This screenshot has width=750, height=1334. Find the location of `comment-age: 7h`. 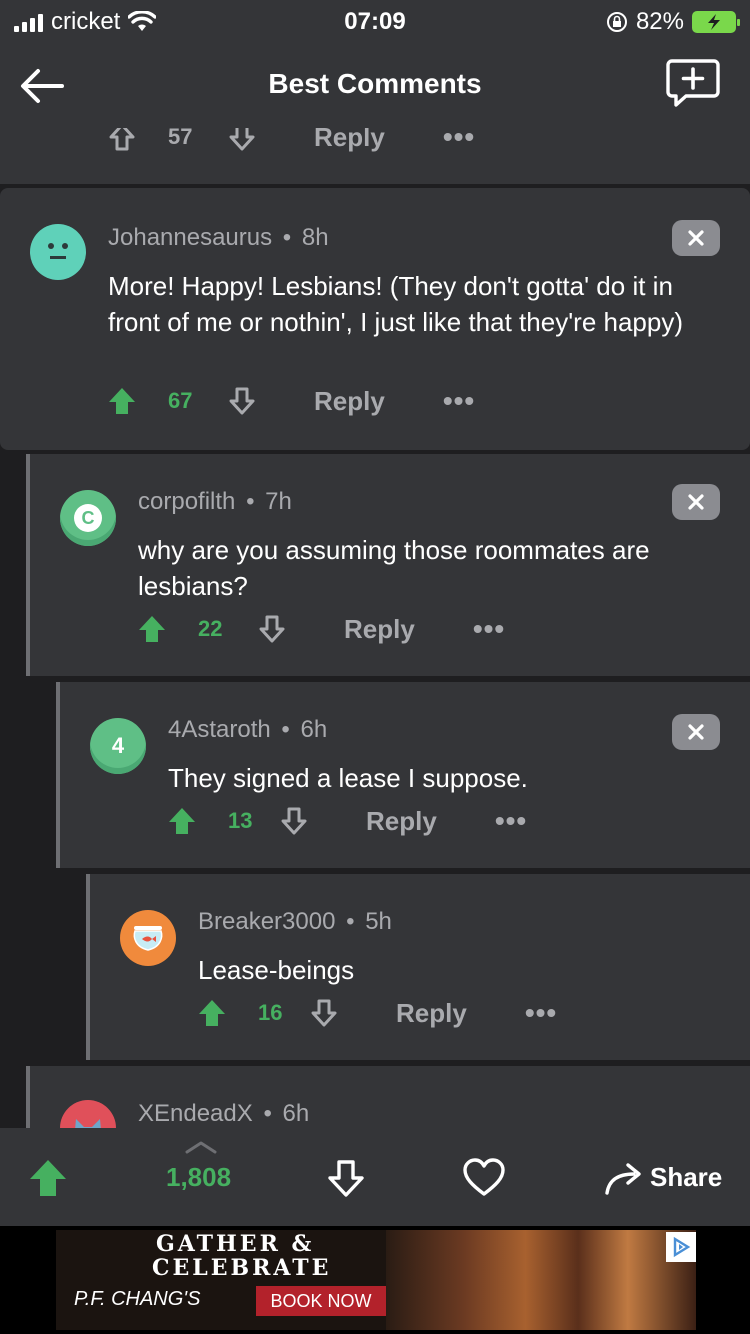

comment-age: 7h is located at coordinates (278, 501).